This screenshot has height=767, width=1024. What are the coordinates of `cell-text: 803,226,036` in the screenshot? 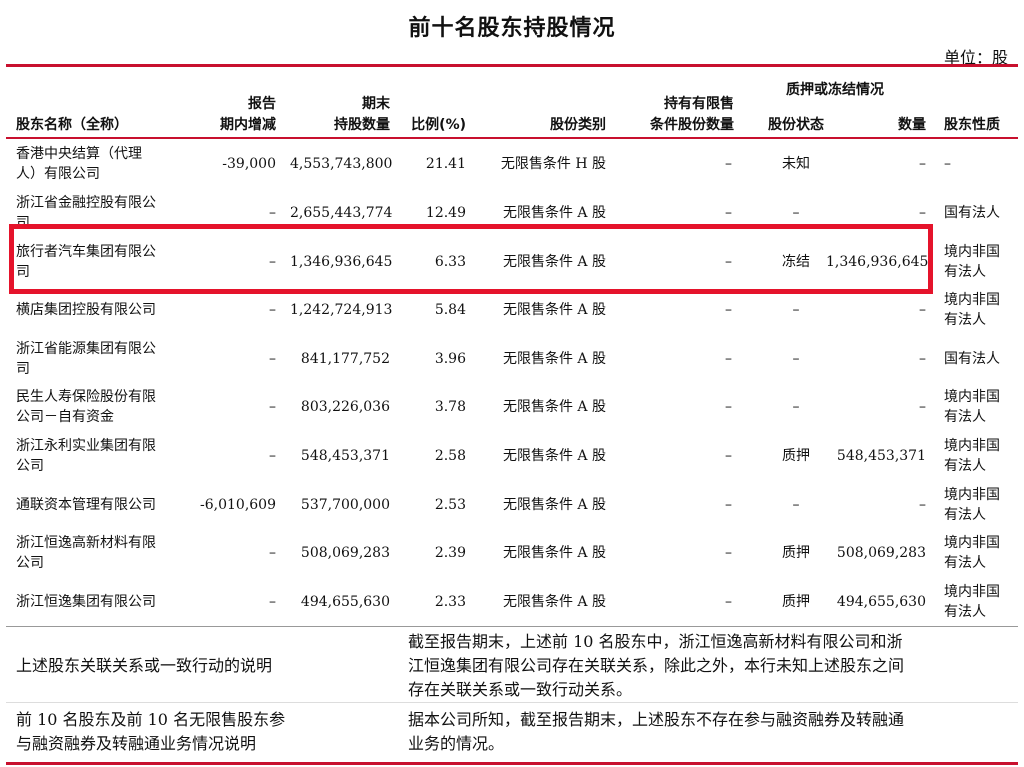 It's located at (345, 407).